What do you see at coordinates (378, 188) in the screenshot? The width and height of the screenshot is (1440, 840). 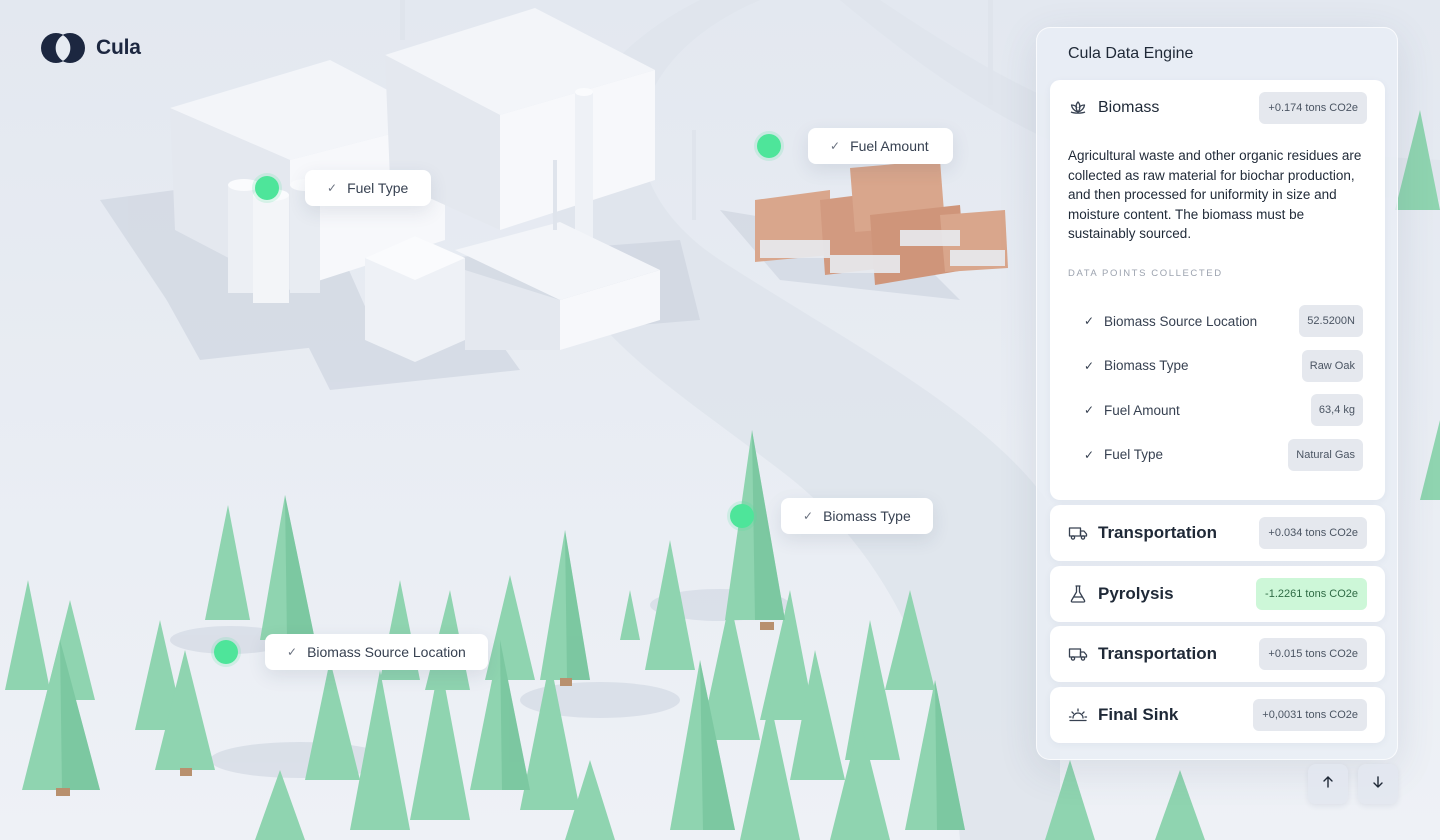 I see `tag-label: Fuel Type` at bounding box center [378, 188].